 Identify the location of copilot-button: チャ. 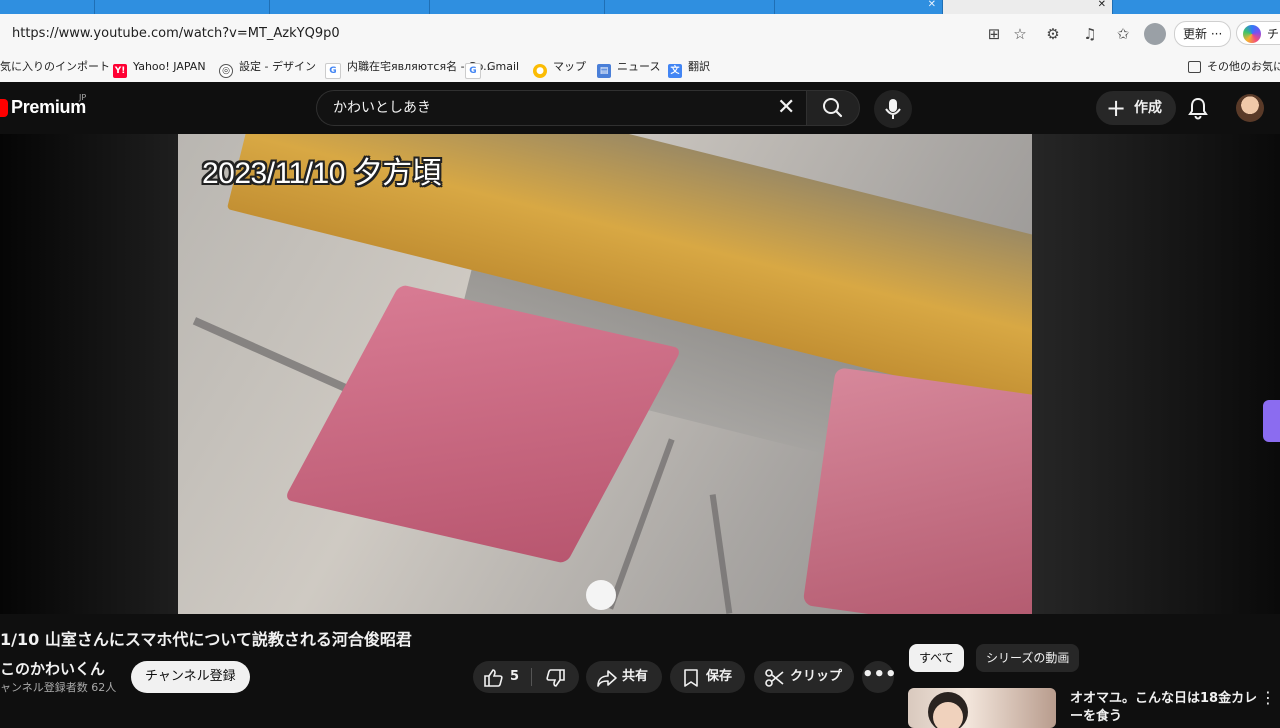
(1258, 33).